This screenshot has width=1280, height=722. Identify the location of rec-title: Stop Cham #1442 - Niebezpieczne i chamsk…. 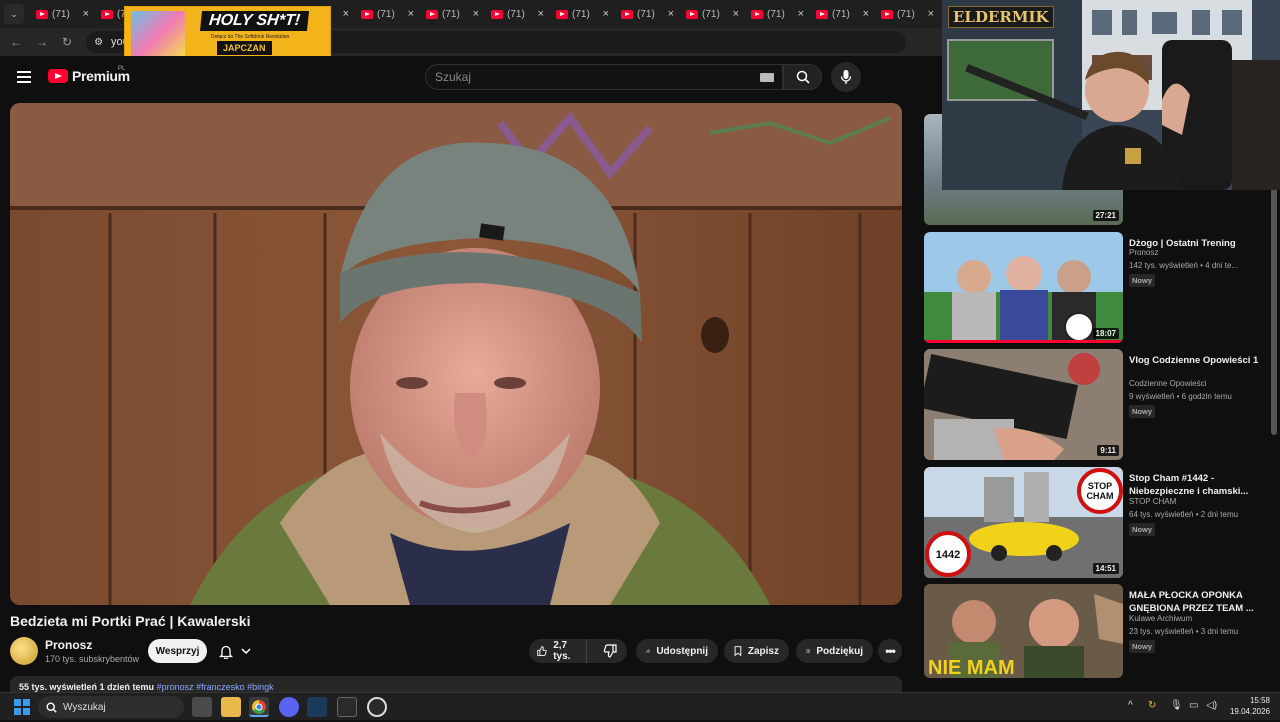
(1194, 485).